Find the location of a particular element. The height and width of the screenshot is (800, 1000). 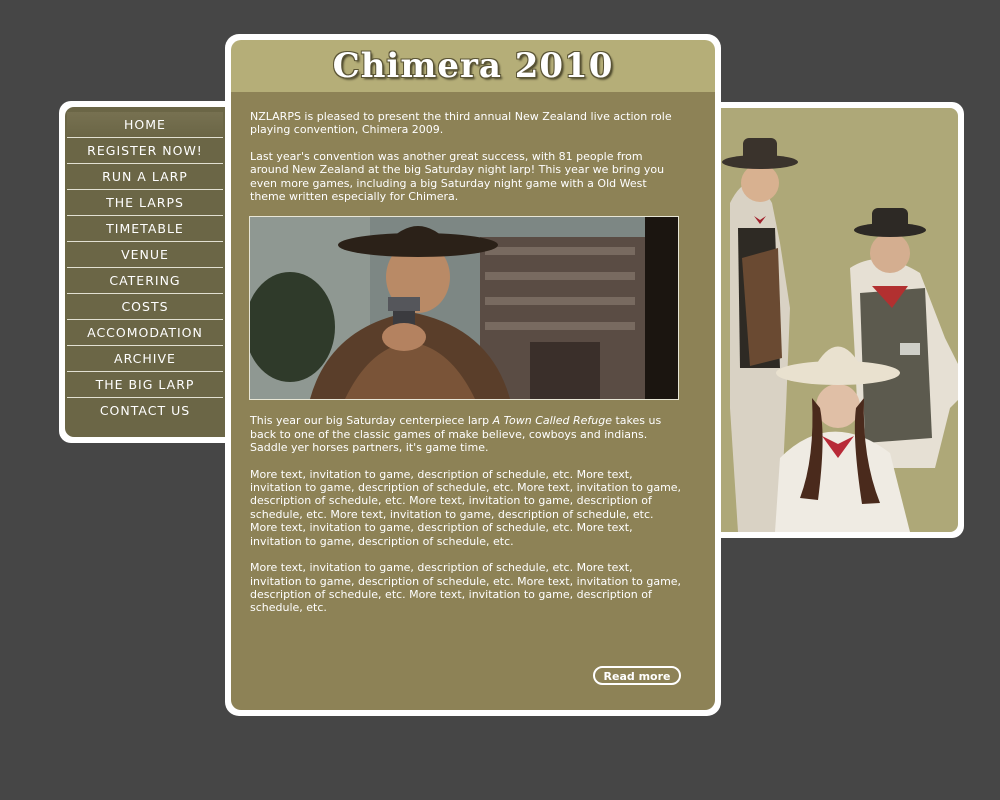

nav-item-venue: VENUE is located at coordinates (145, 255).